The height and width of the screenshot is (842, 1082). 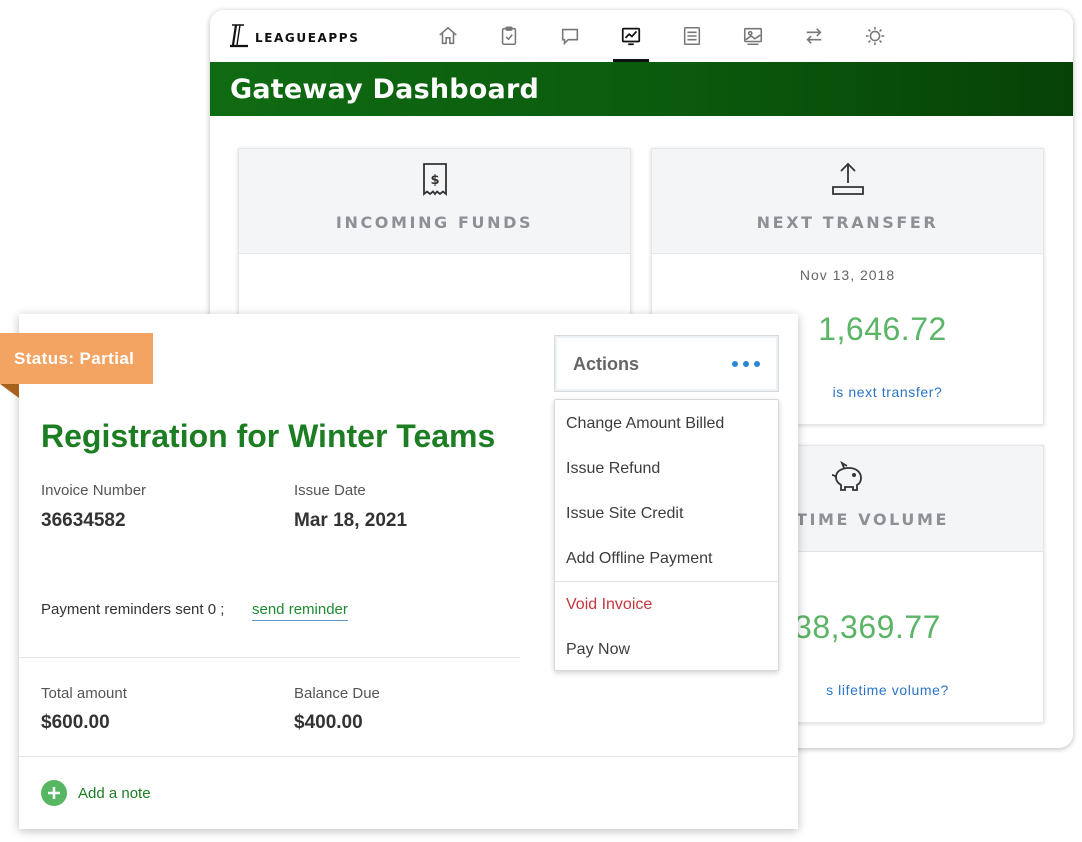 I want to click on page-title: Gateway Dashboard, so click(x=384, y=89).